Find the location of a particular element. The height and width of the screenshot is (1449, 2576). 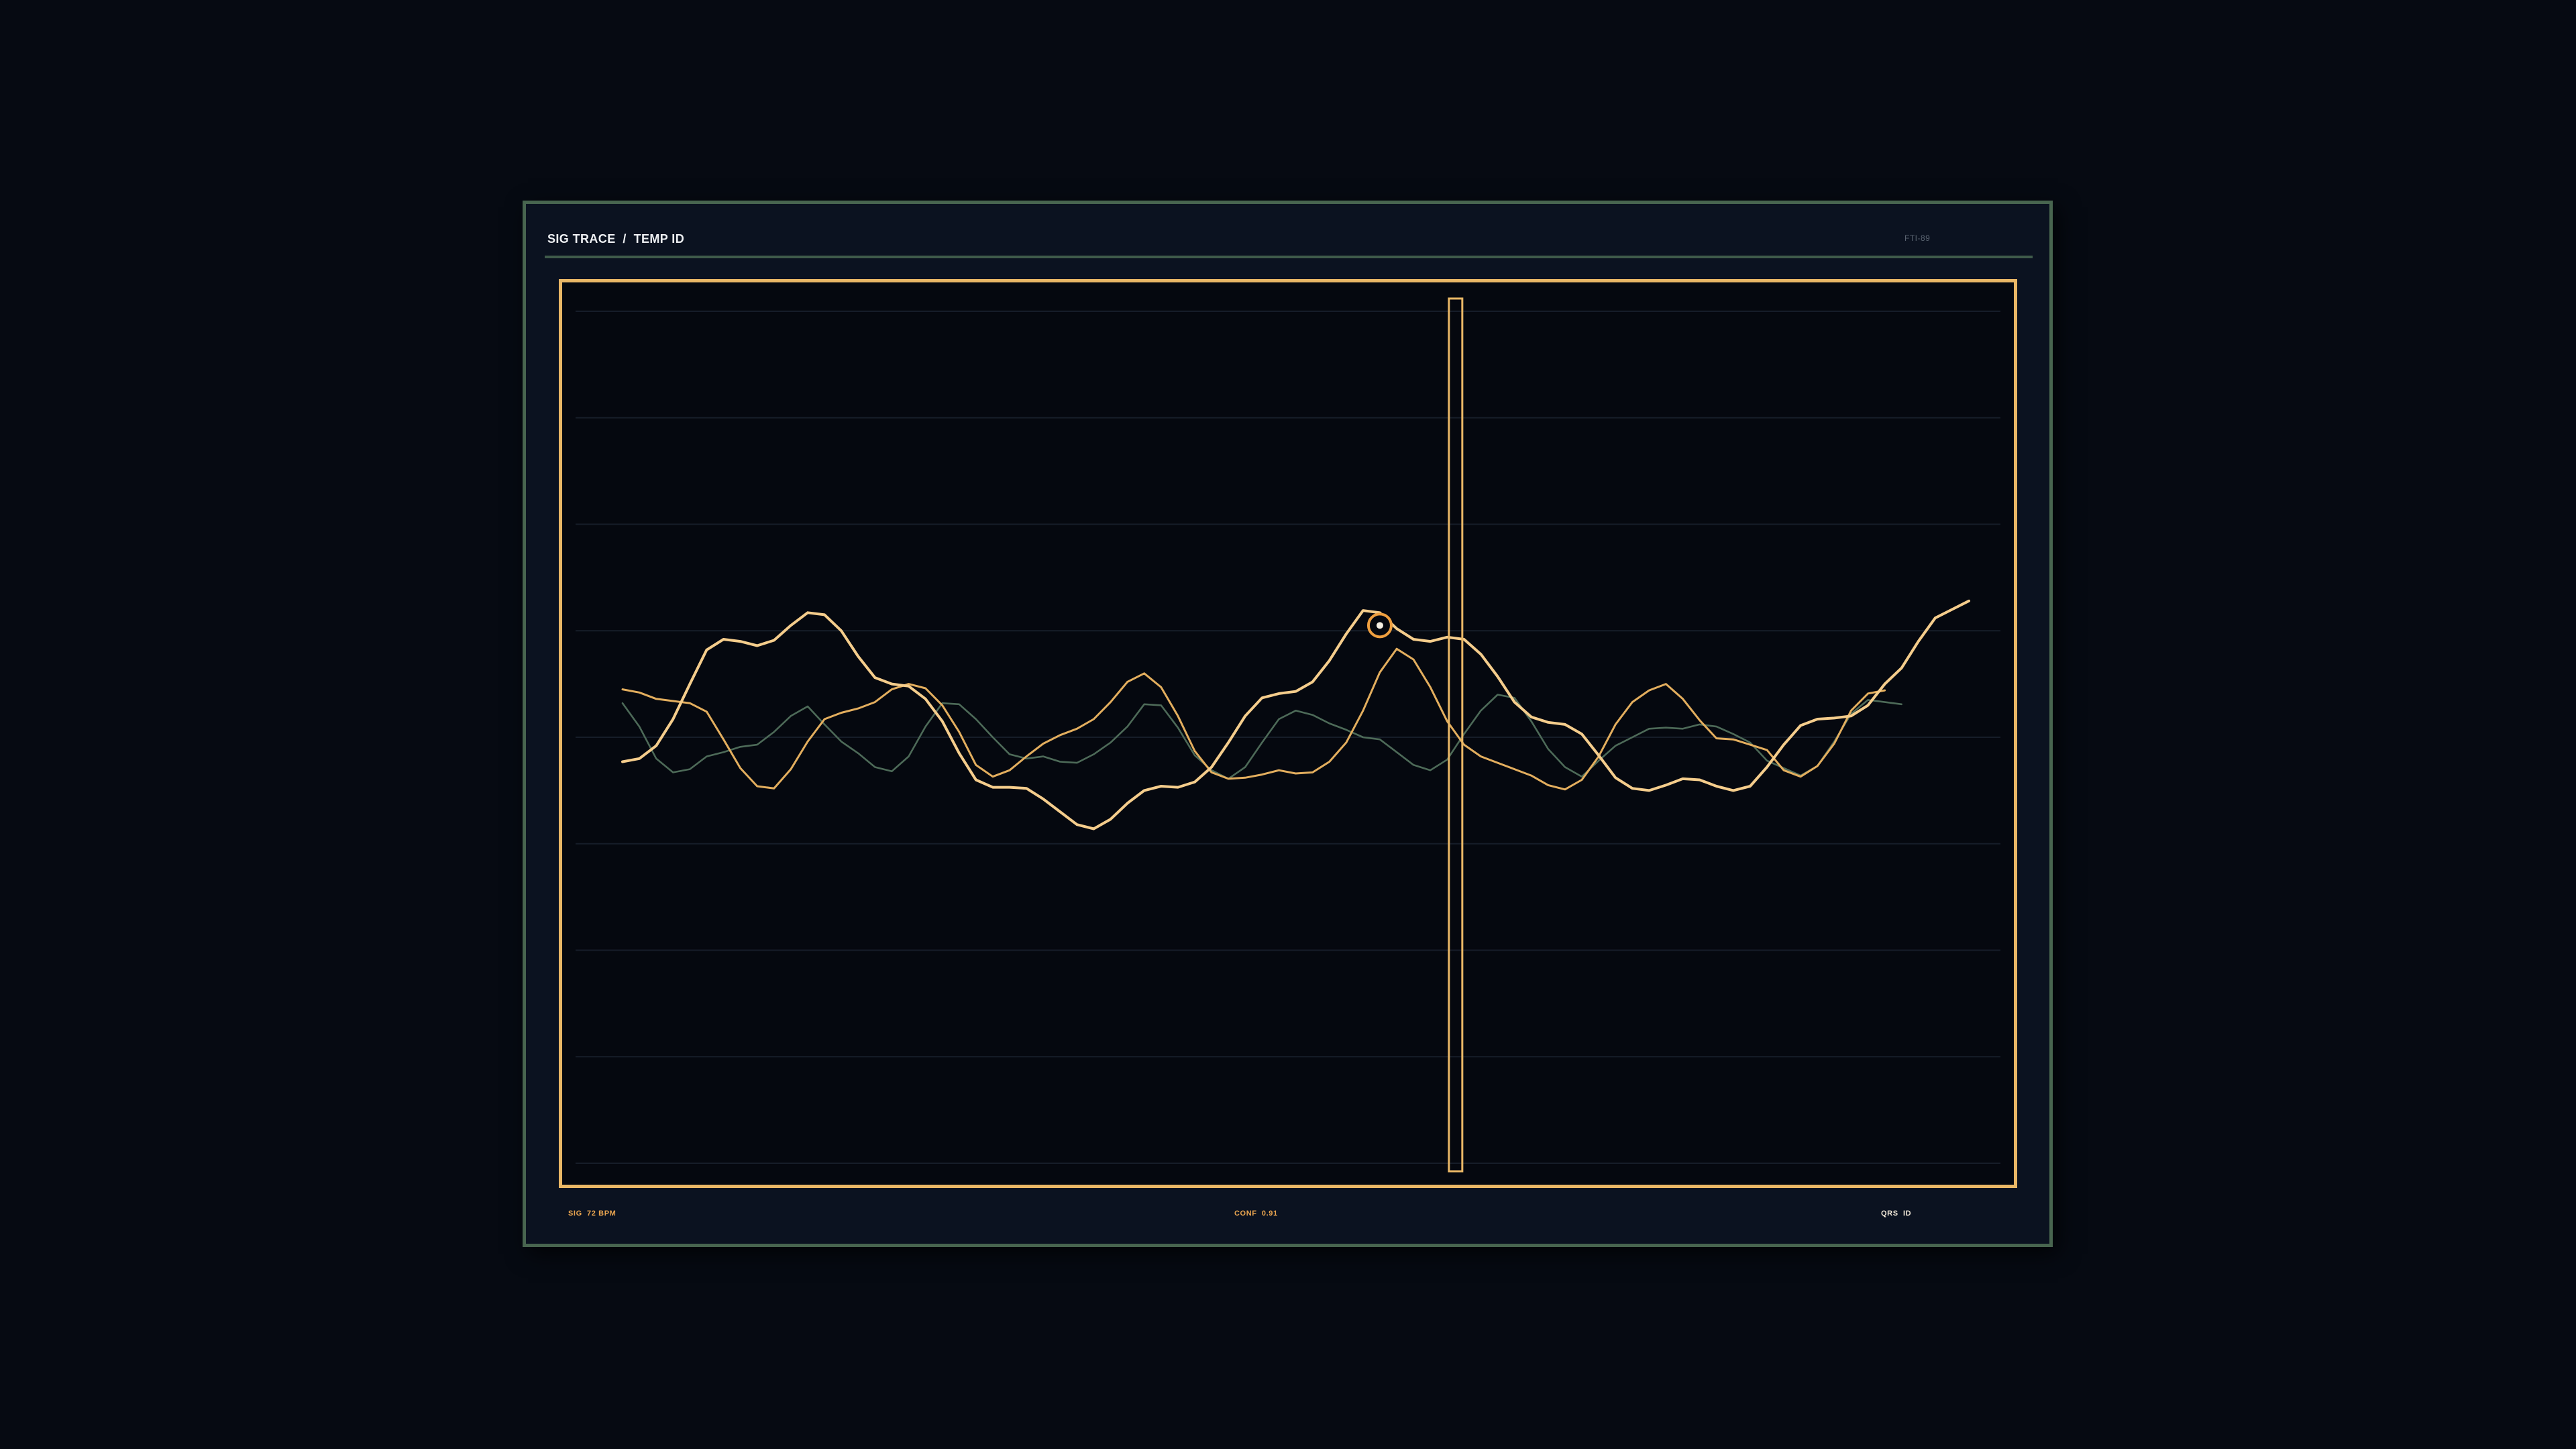

frame-tag: FTI-89 is located at coordinates (1917, 238).